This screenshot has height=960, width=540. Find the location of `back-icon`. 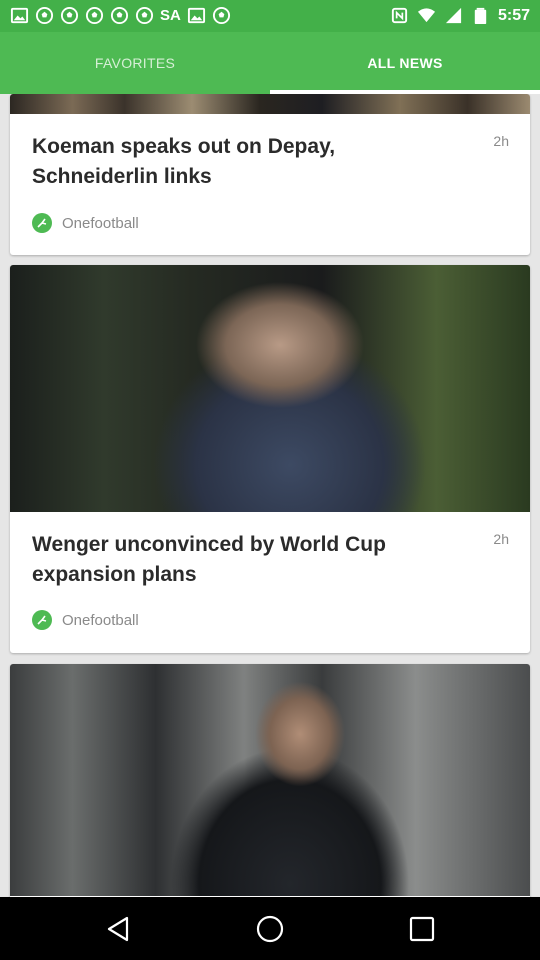

back-icon is located at coordinates (118, 929).